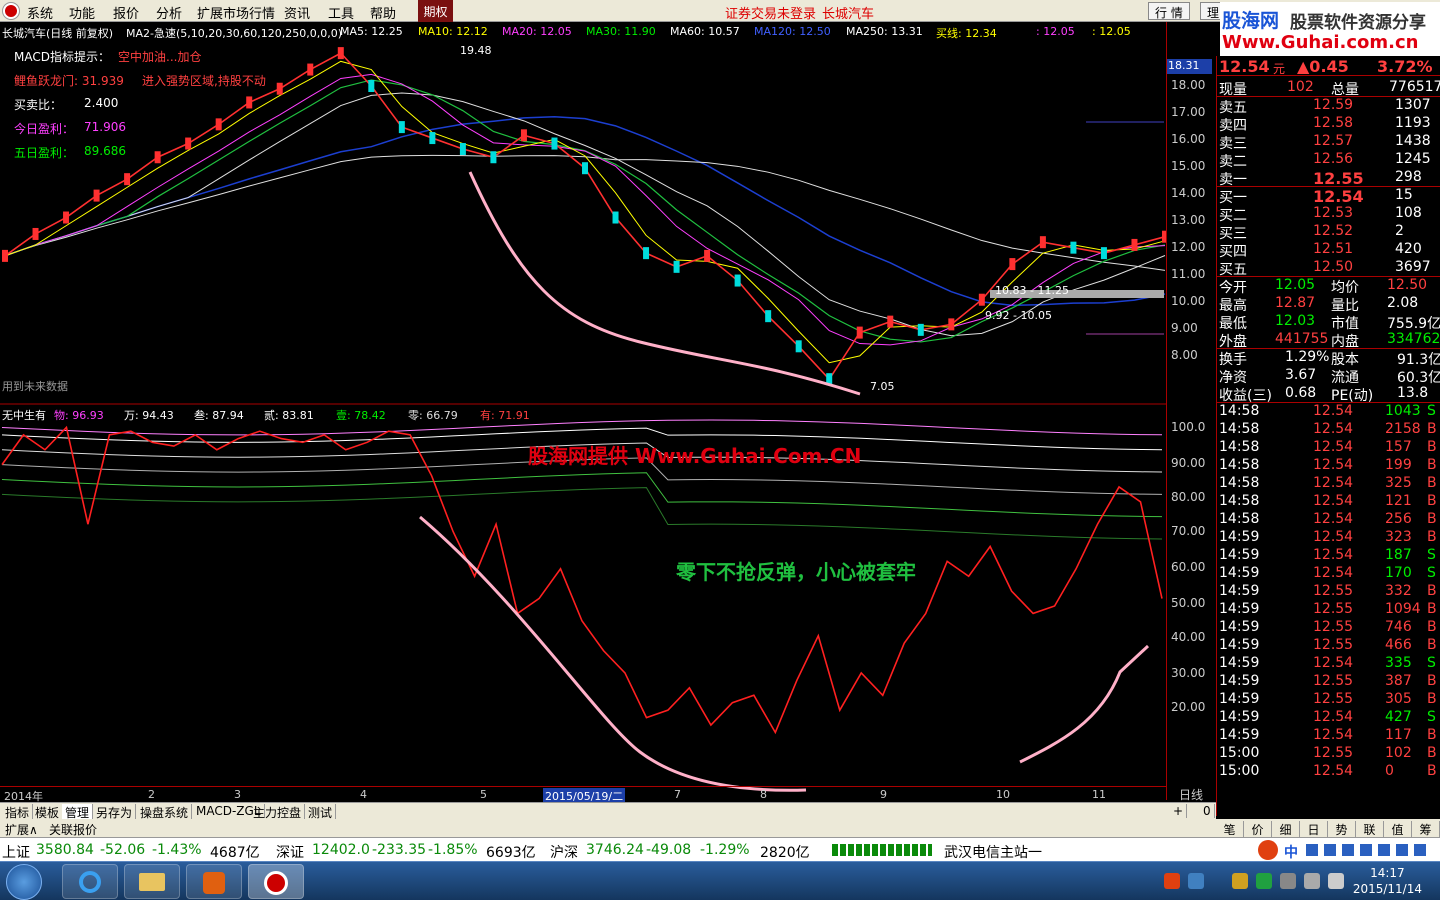 This screenshot has width=1440, height=900. Describe the element at coordinates (21, 829) in the screenshot. I see `tab-extend: 扩展∧` at that location.